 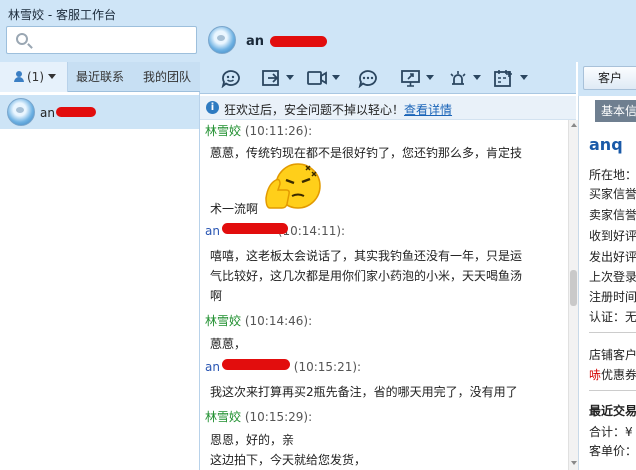 What do you see at coordinates (21, 112) in the screenshot?
I see `avatar` at bounding box center [21, 112].